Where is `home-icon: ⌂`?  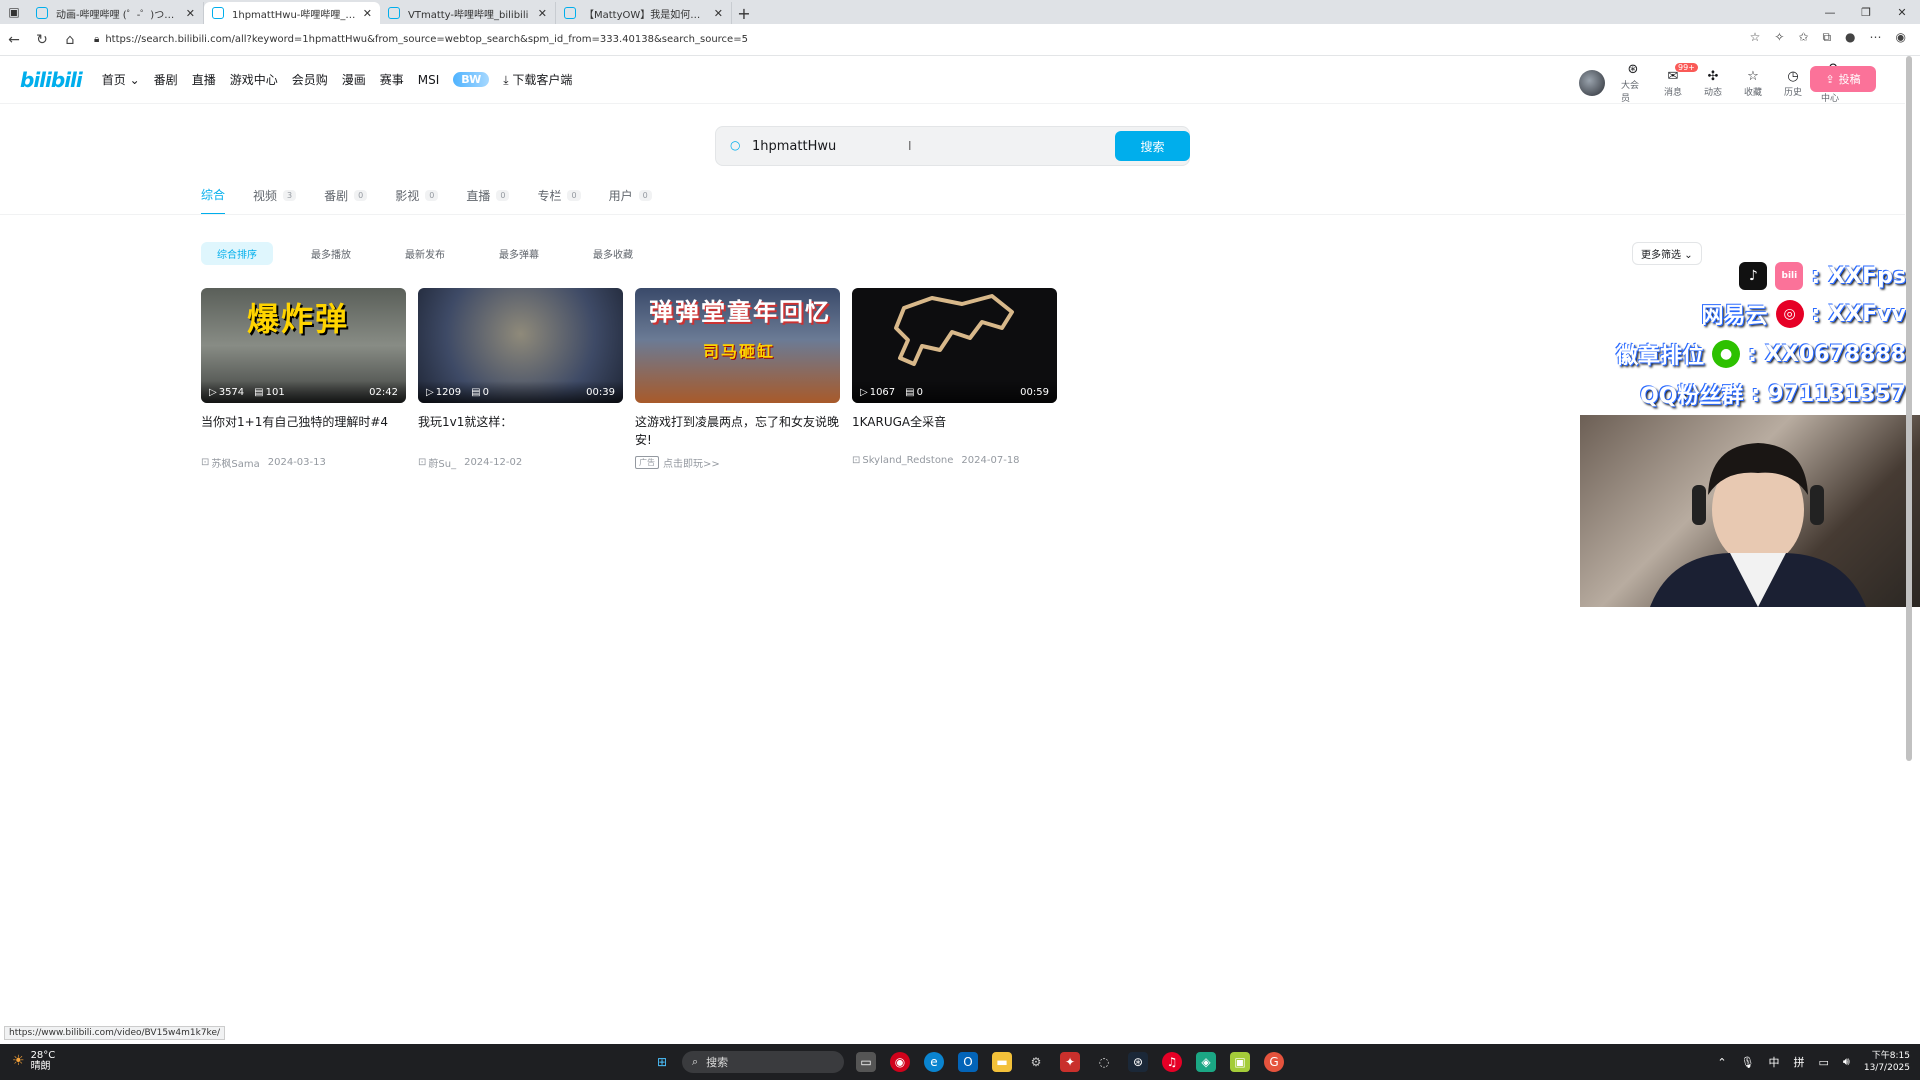
home-icon: ⌂ is located at coordinates (70, 40).